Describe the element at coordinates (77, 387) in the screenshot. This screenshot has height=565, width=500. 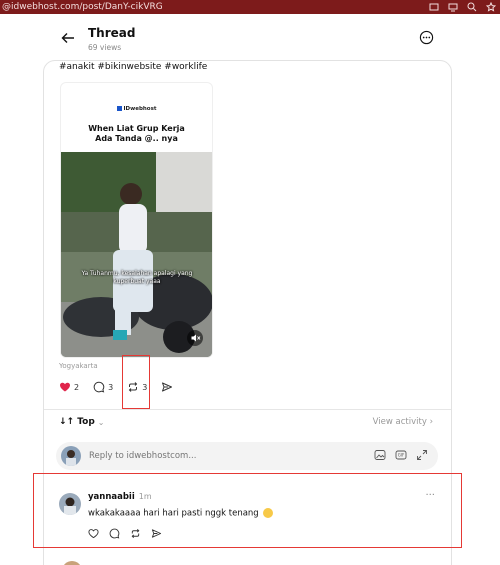
I see `like-count: 2` at that location.